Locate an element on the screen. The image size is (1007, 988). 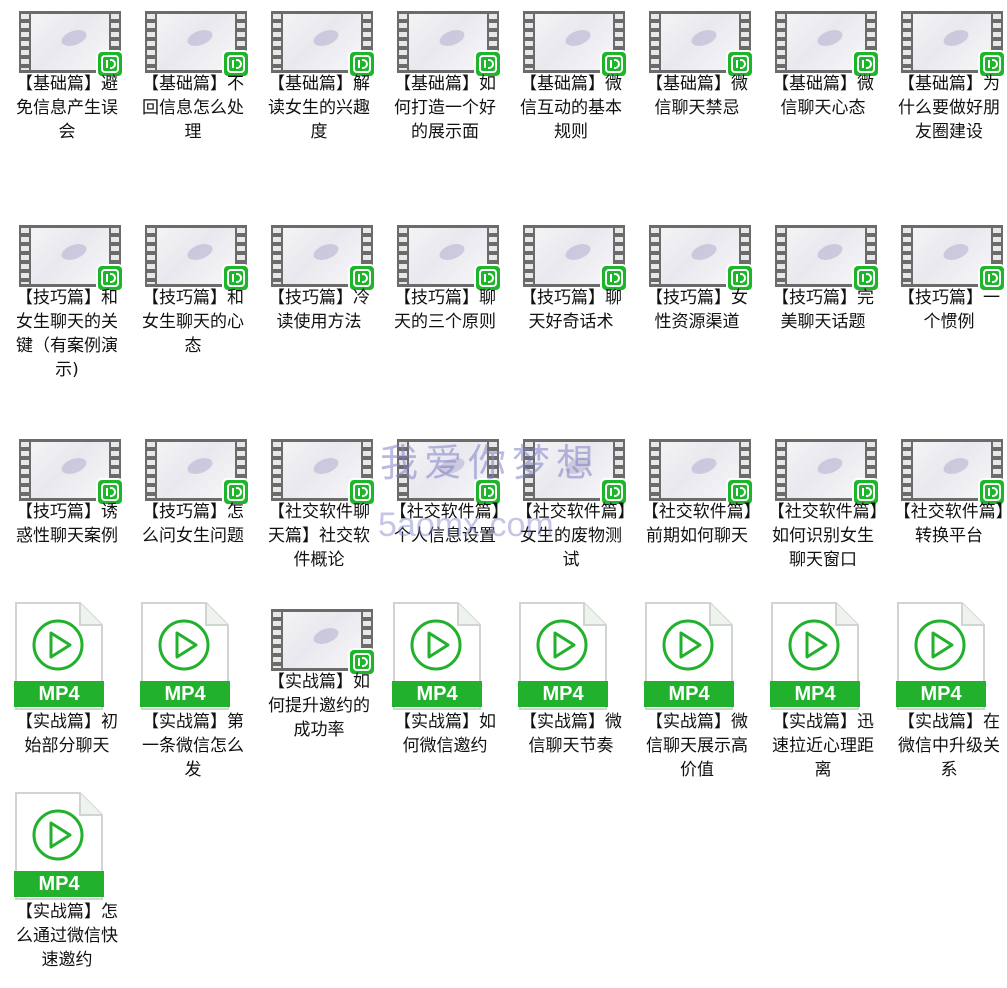
file-name-label: 【社交软件篇】转换平台 is located at coordinates (949, 524).